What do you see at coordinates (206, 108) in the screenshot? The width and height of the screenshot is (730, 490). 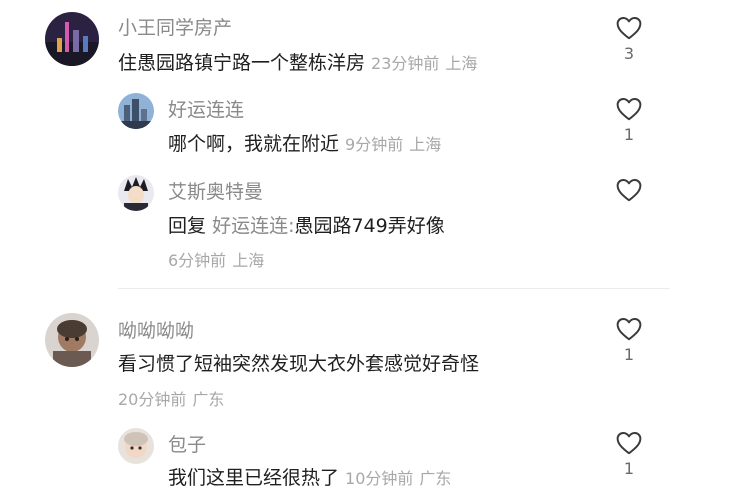 I see `comment-username: 好运连连` at bounding box center [206, 108].